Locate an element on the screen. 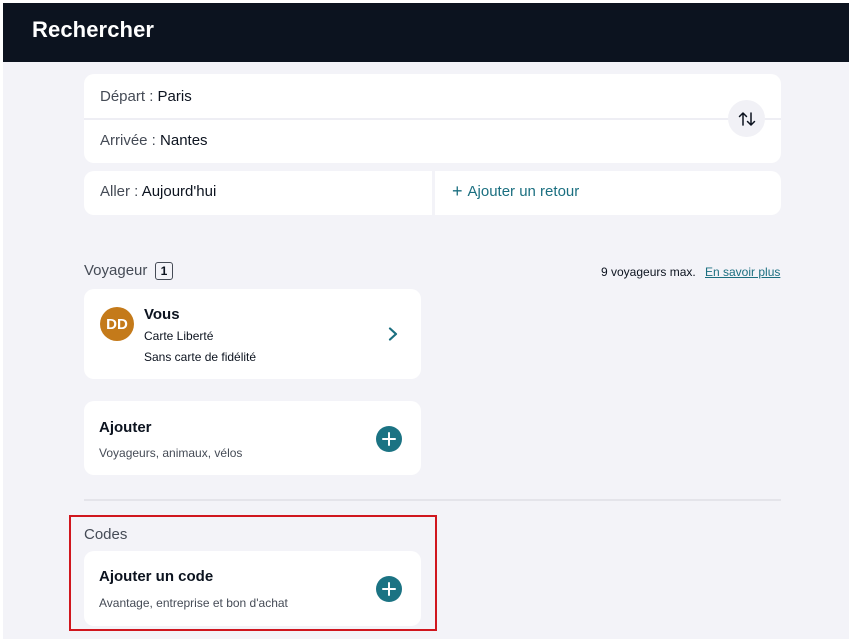 The height and width of the screenshot is (642, 853). date-card: Aller : Aujourd'hui + Ajouter un retour is located at coordinates (432, 193).